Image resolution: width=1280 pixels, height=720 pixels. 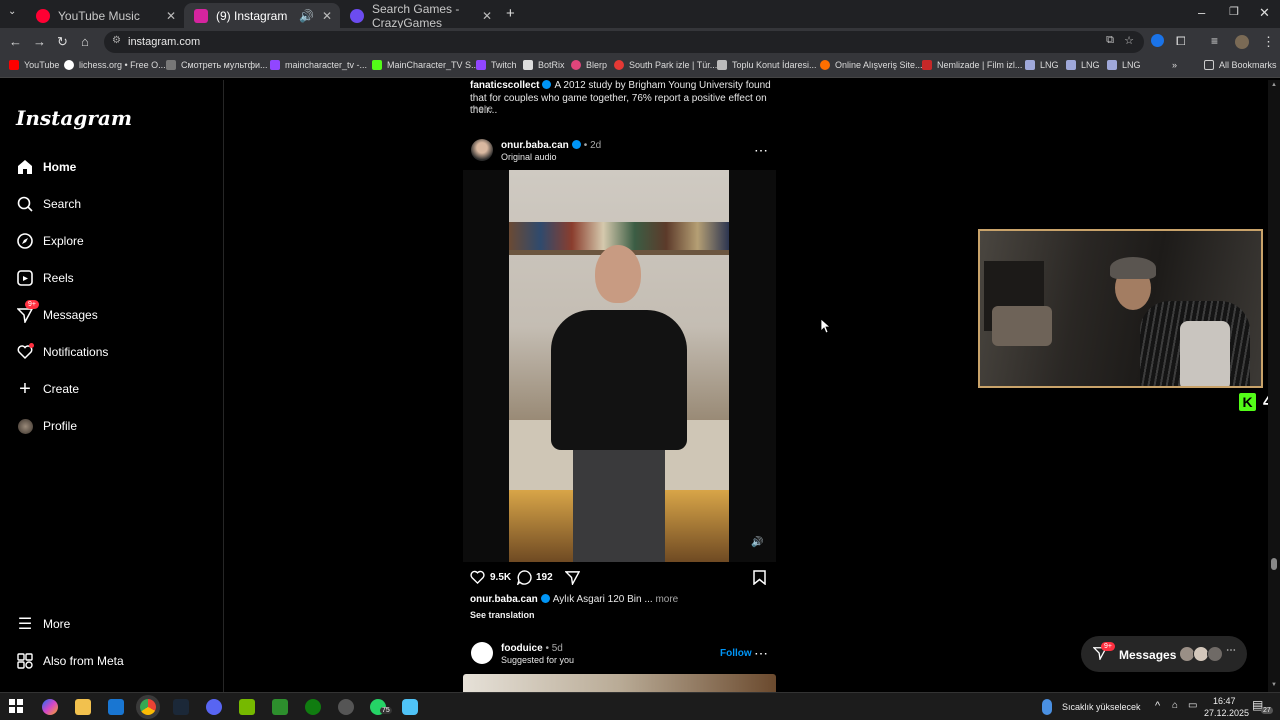 I want to click on mute-toggle-icon: 🔊, so click(x=757, y=542).